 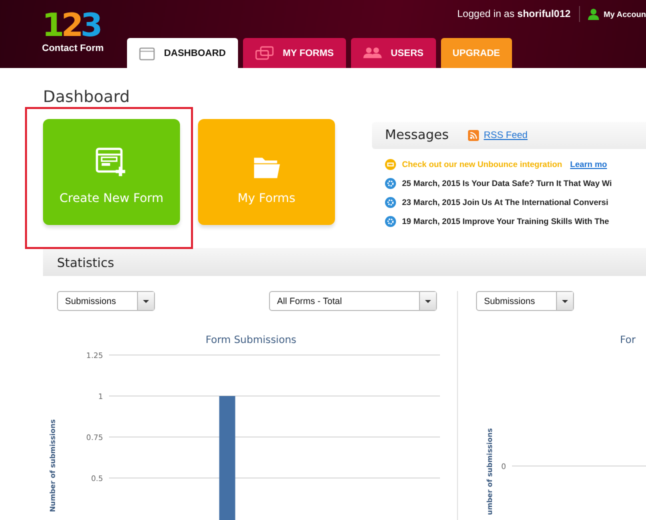 I want to click on rss-feed-link: RSS Feed, so click(x=506, y=135).